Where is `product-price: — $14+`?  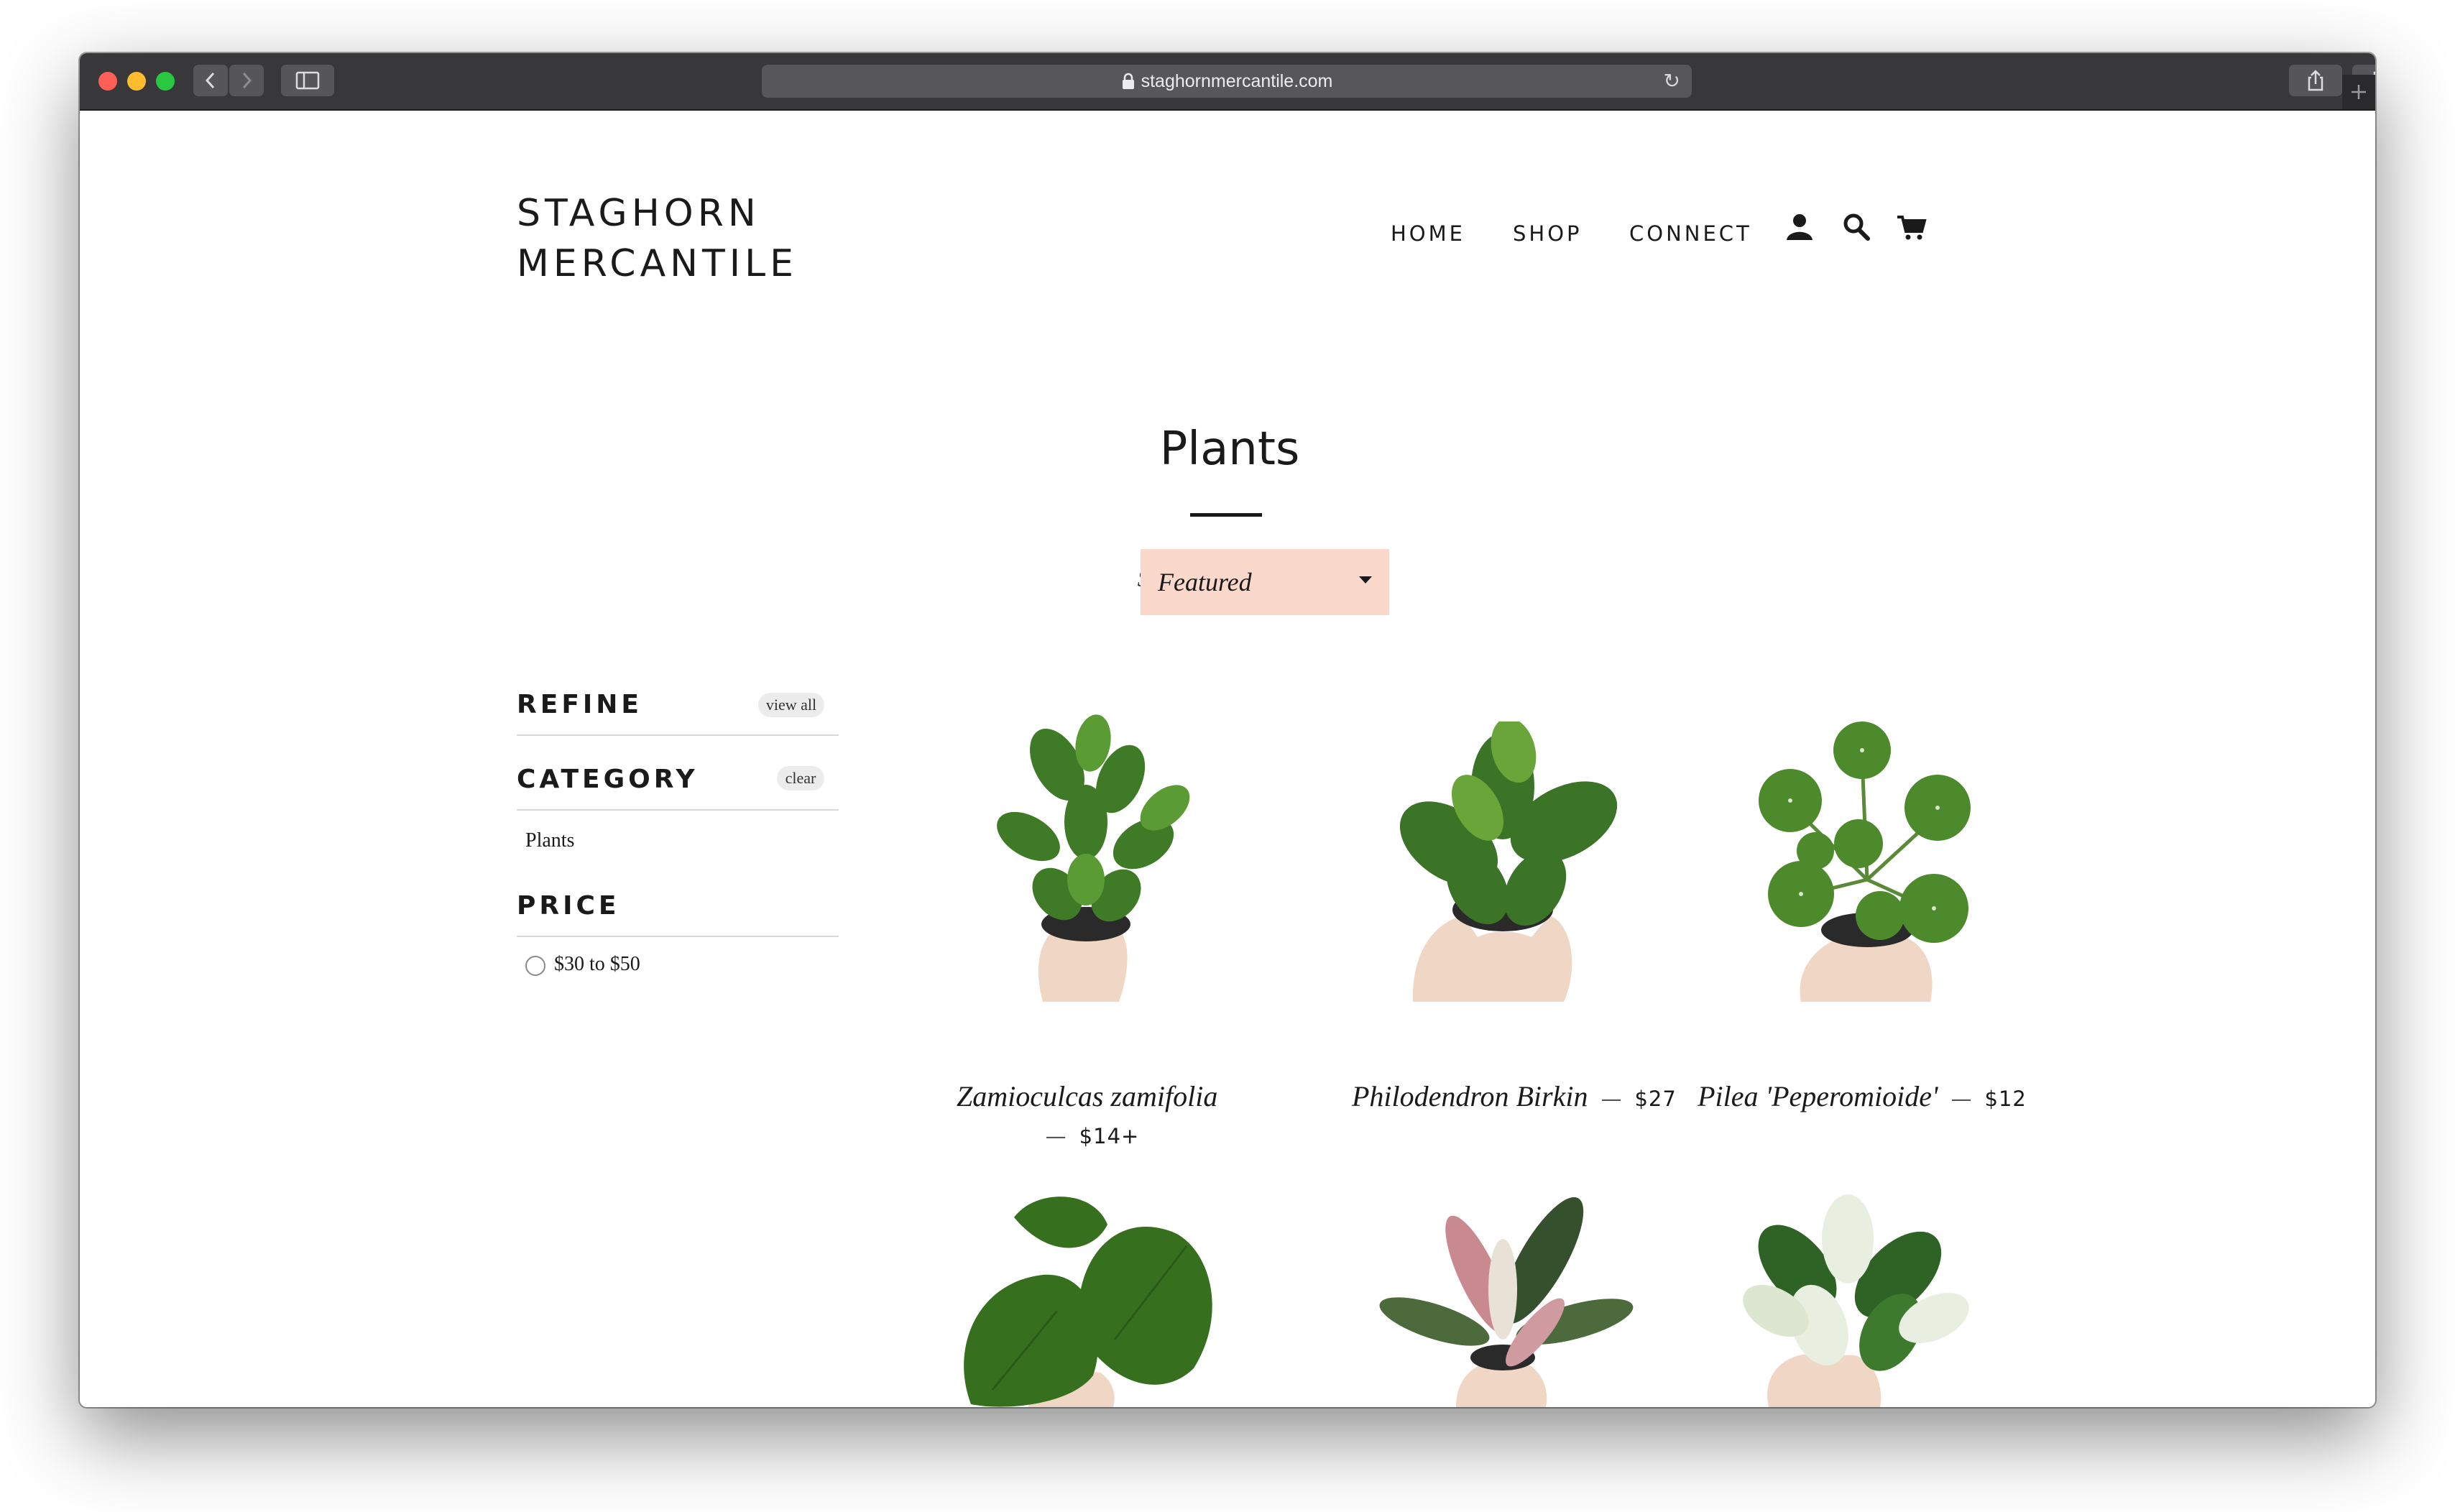
product-price: — $14+ is located at coordinates (1086, 1136).